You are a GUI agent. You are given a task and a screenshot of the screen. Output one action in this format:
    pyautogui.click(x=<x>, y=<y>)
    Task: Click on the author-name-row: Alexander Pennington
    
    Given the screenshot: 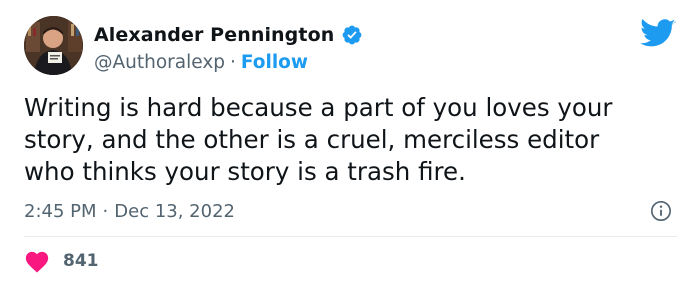 What is the action you would take?
    pyautogui.click(x=228, y=35)
    